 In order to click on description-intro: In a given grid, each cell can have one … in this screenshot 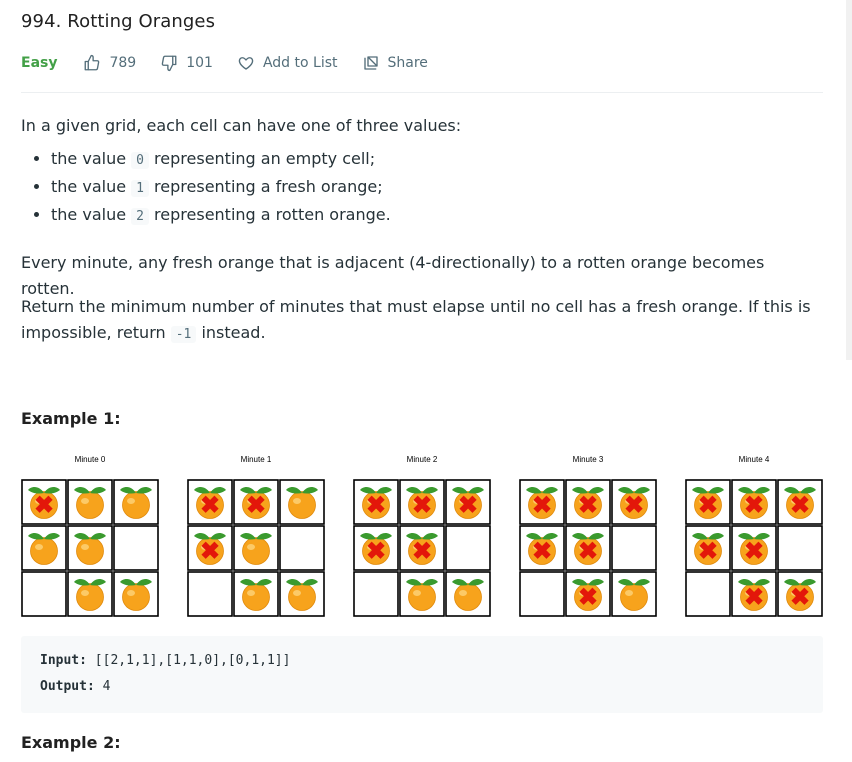, I will do `click(241, 125)`.